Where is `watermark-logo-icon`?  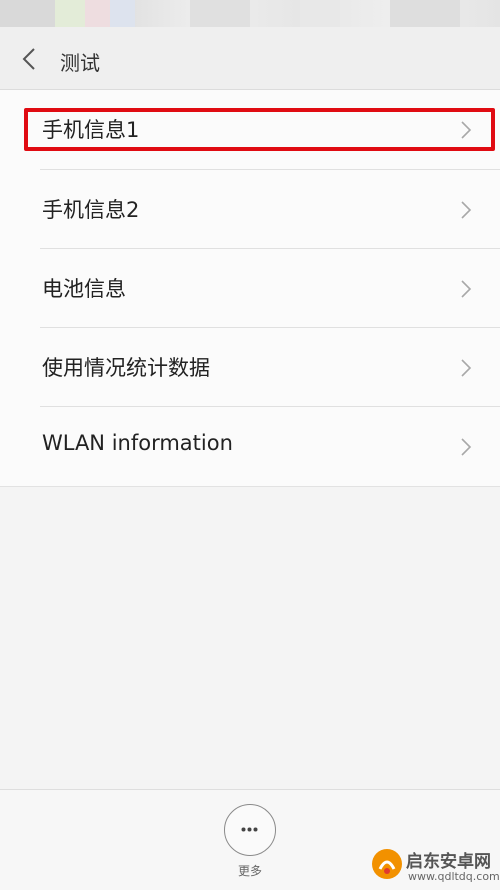 watermark-logo-icon is located at coordinates (387, 864).